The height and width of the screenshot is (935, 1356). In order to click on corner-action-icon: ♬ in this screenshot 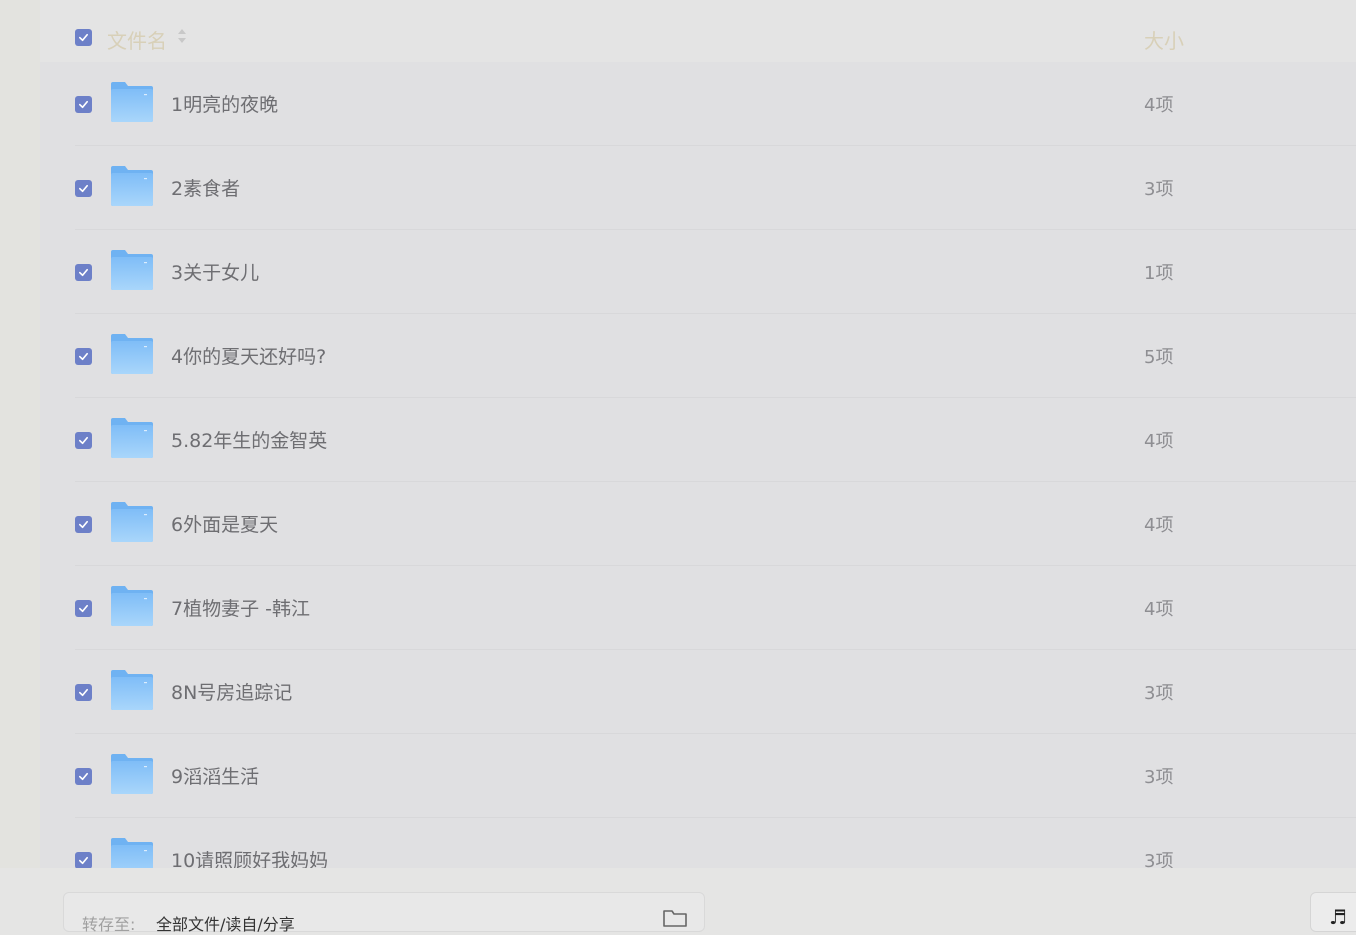, I will do `click(1338, 917)`.